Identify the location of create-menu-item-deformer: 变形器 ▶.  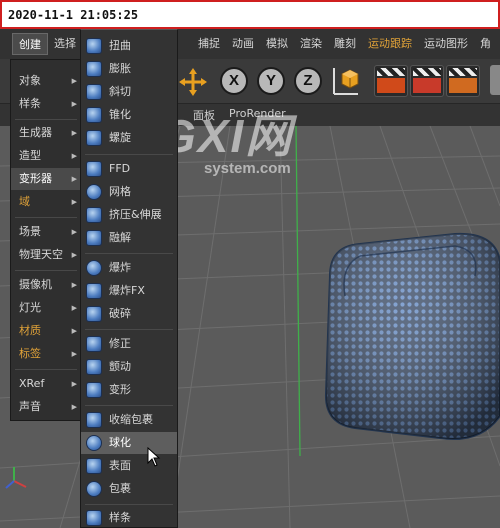
(46, 179).